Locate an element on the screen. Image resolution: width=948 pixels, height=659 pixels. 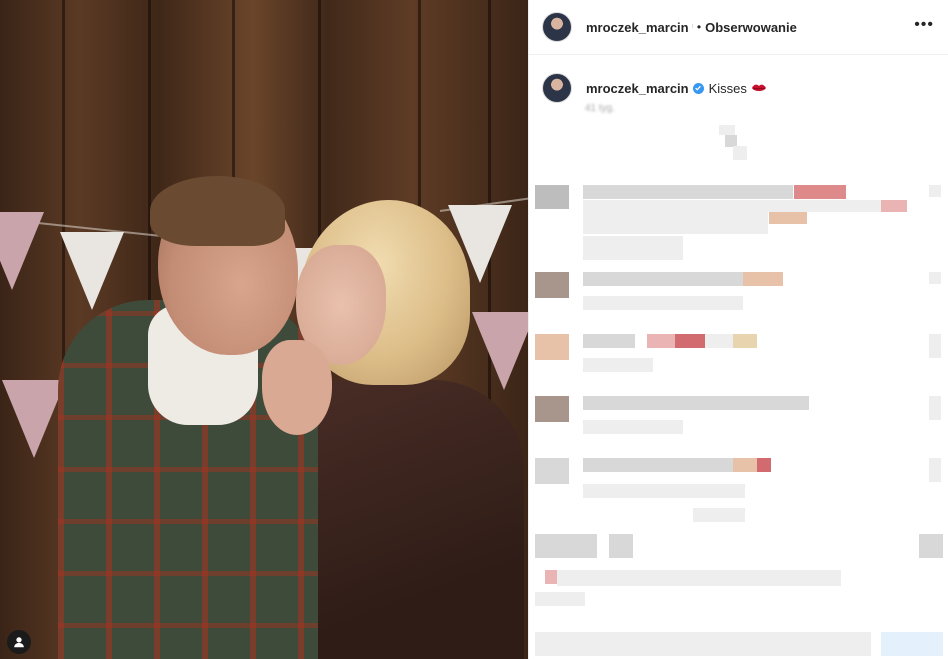
caption-text: Kisses is located at coordinates (727, 88).